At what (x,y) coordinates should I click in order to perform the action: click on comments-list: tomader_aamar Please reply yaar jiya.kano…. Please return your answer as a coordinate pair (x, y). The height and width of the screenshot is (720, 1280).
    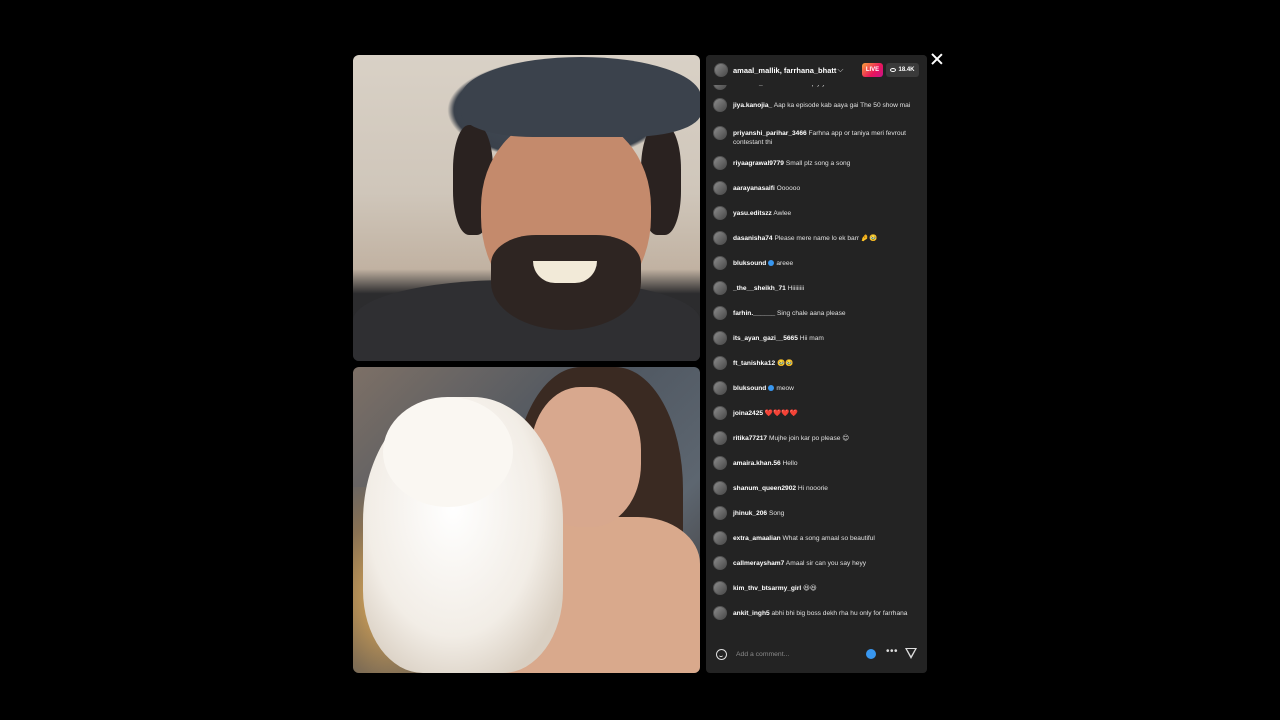
    Looking at the image, I should click on (816, 357).